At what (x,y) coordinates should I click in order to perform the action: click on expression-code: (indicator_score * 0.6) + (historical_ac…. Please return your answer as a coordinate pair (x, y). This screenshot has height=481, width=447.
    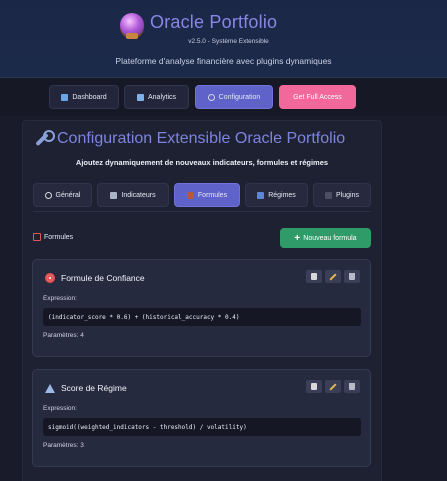
    Looking at the image, I should click on (202, 317).